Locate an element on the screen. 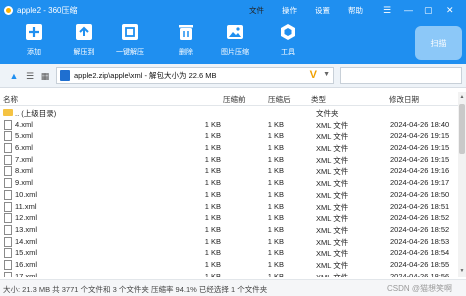 This screenshot has width=466, height=296. search-input is located at coordinates (401, 75).